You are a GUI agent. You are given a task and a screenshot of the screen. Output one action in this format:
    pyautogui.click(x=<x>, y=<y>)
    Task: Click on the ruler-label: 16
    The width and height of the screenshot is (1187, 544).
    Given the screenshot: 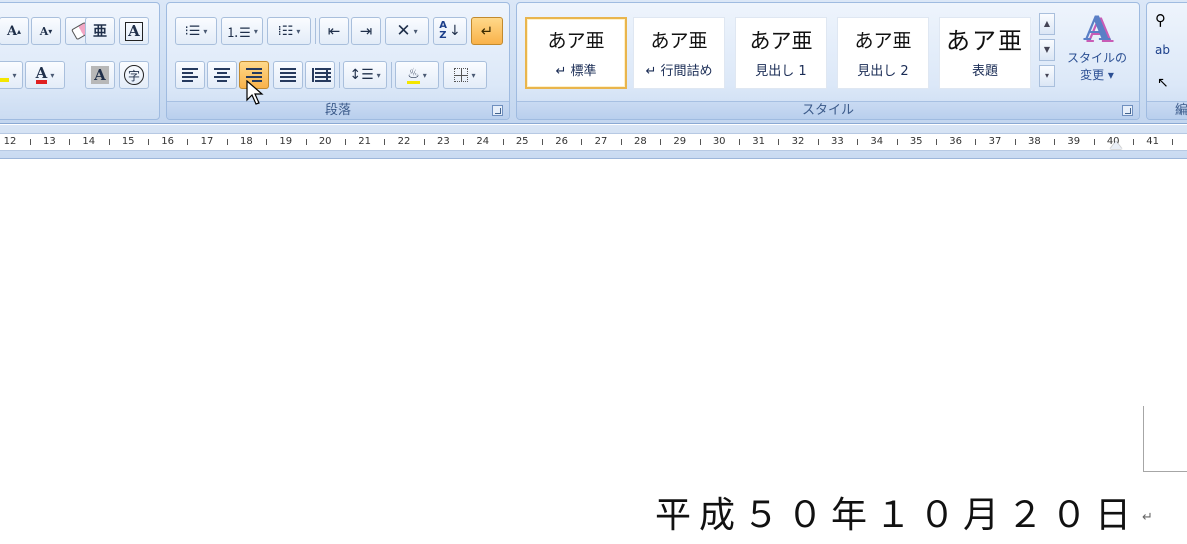 What is the action you would take?
    pyautogui.click(x=167, y=141)
    